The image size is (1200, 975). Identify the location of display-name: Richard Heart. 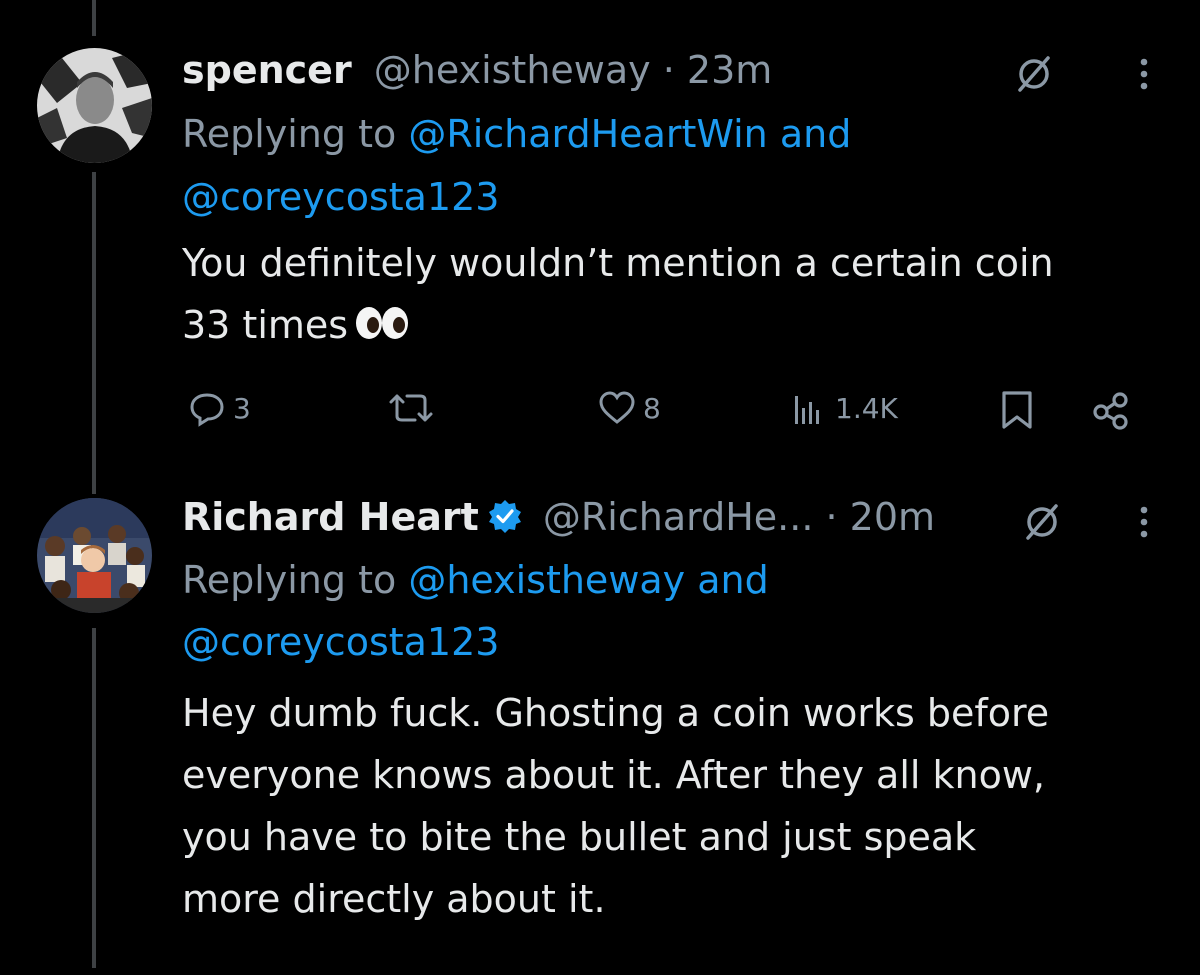
(330, 517).